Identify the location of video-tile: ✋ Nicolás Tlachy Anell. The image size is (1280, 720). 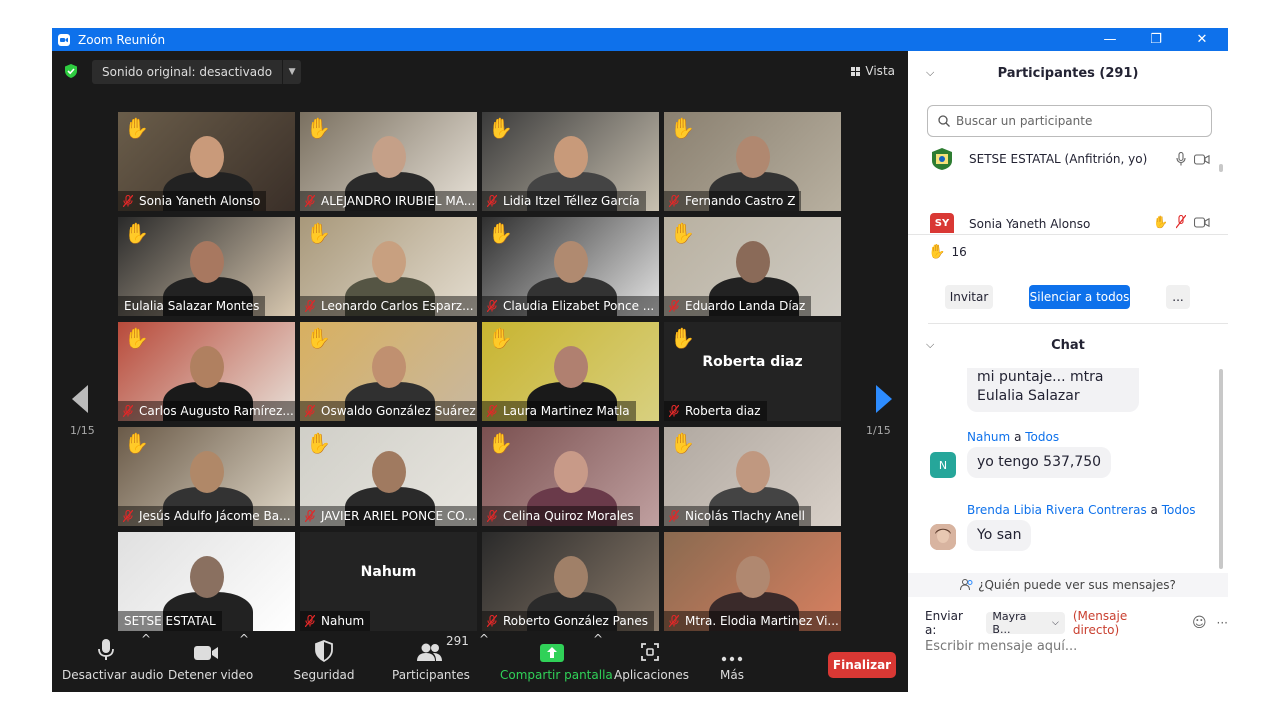
(752, 476).